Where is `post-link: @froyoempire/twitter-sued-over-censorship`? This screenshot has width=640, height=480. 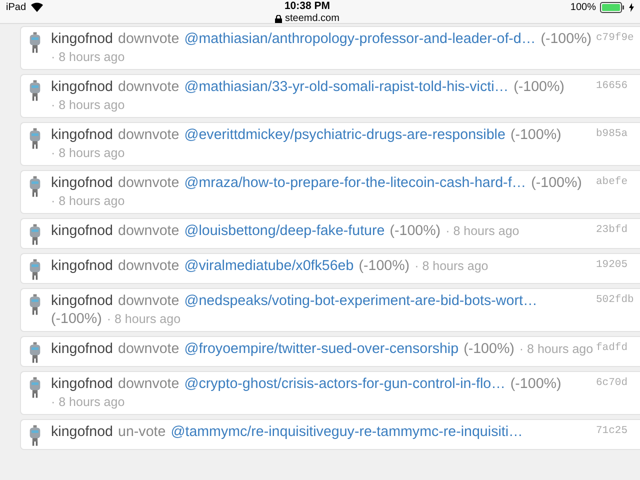
post-link: @froyoempire/twitter-sued-over-censorship is located at coordinates (321, 349).